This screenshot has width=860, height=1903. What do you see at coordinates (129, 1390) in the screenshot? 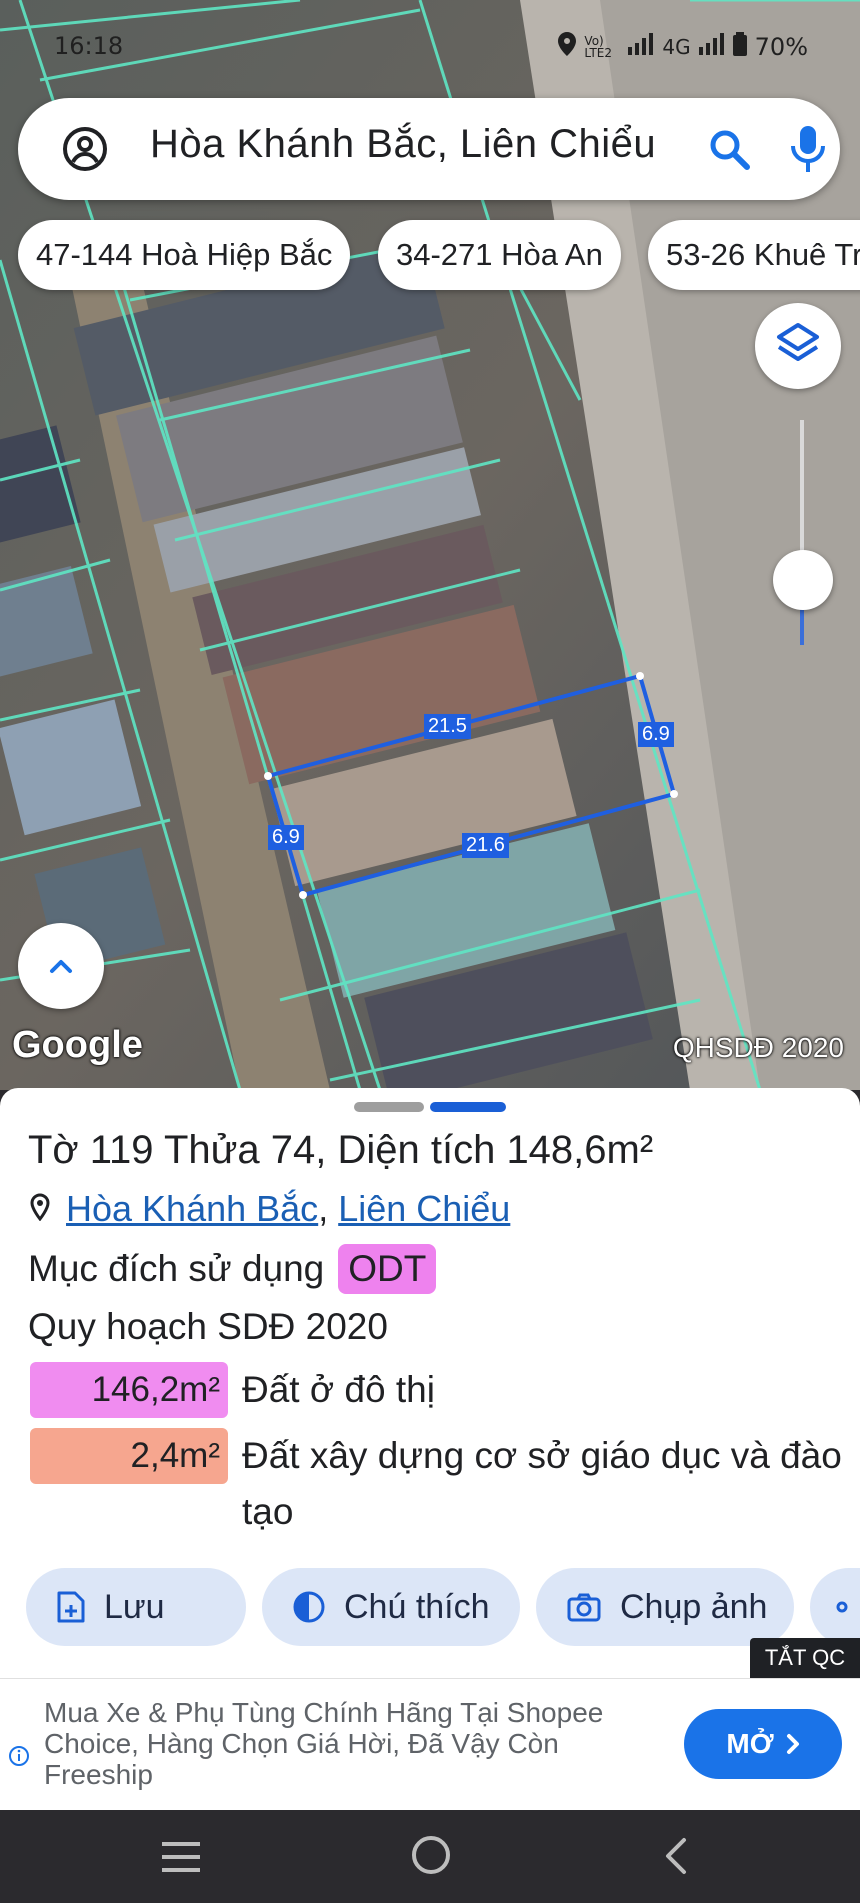
I see `area-badge-1: 146,2m²` at bounding box center [129, 1390].